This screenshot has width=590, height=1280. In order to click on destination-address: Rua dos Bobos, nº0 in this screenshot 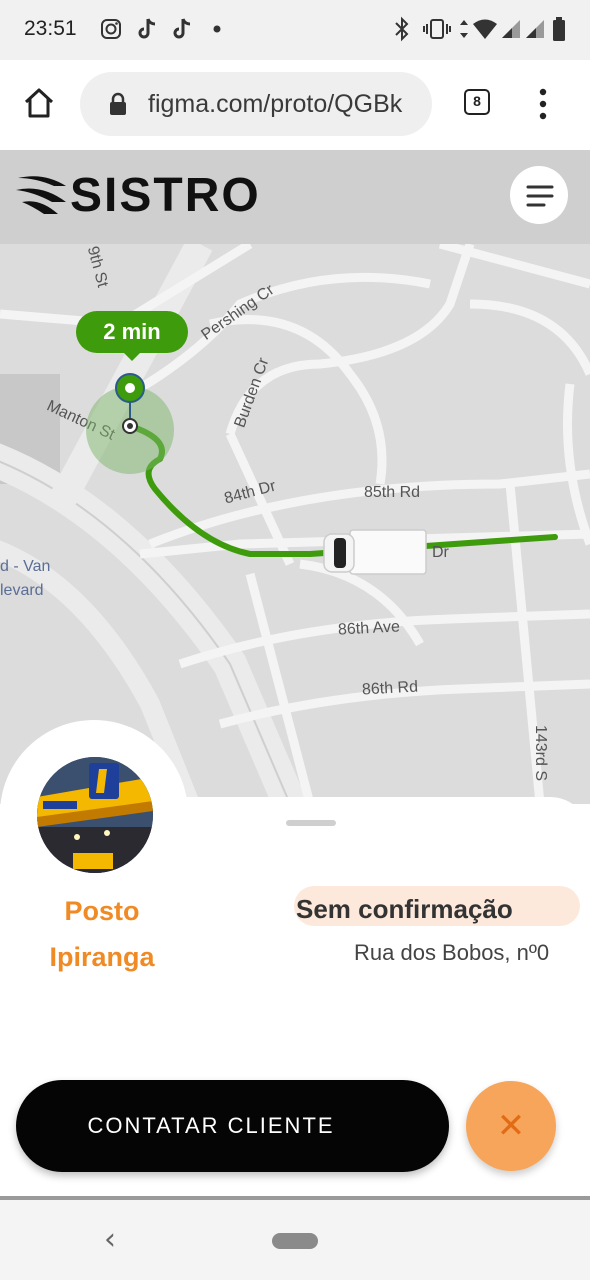, I will do `click(452, 952)`.